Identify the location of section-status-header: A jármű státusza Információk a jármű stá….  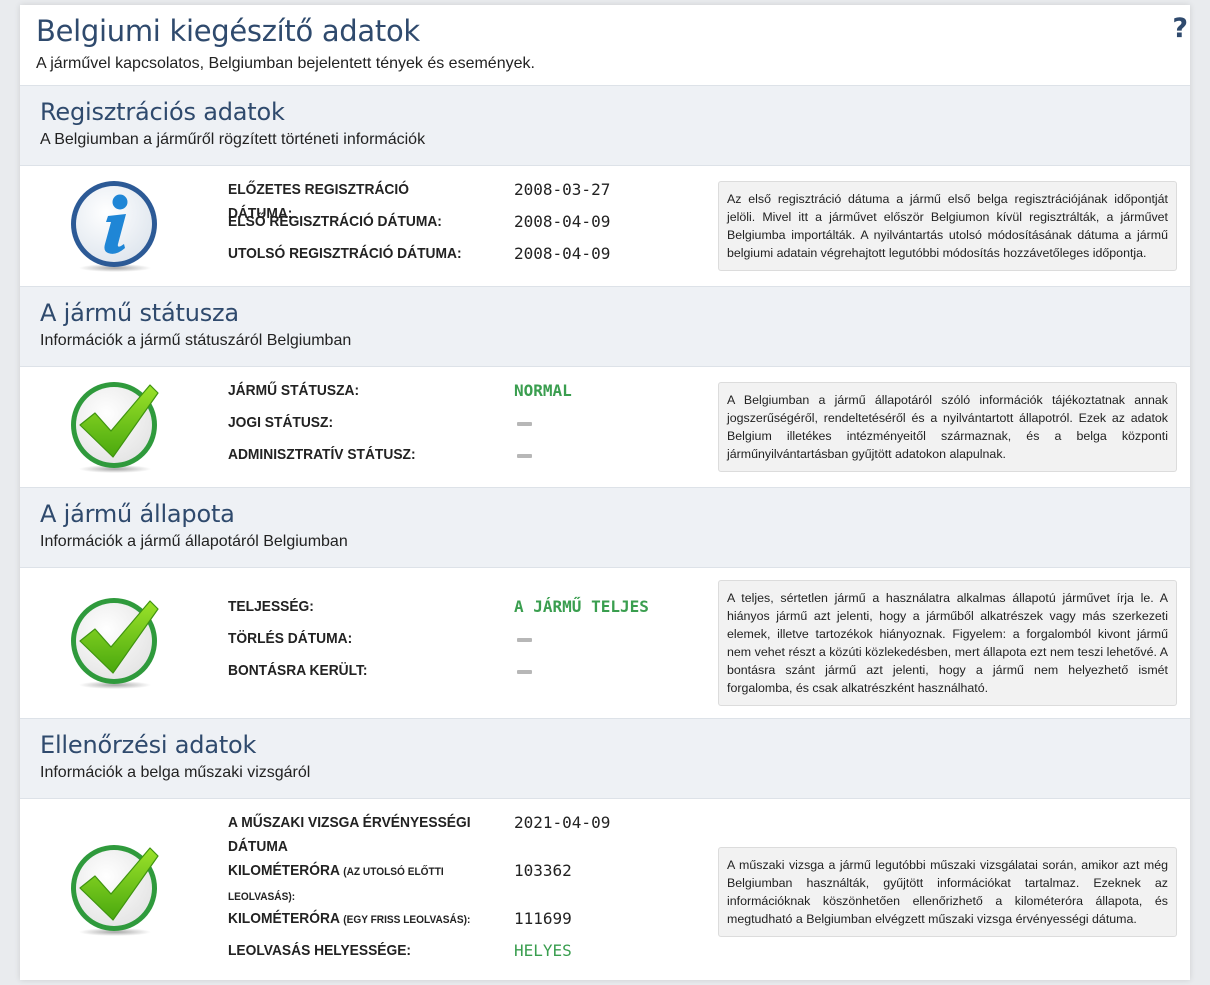
(605, 326).